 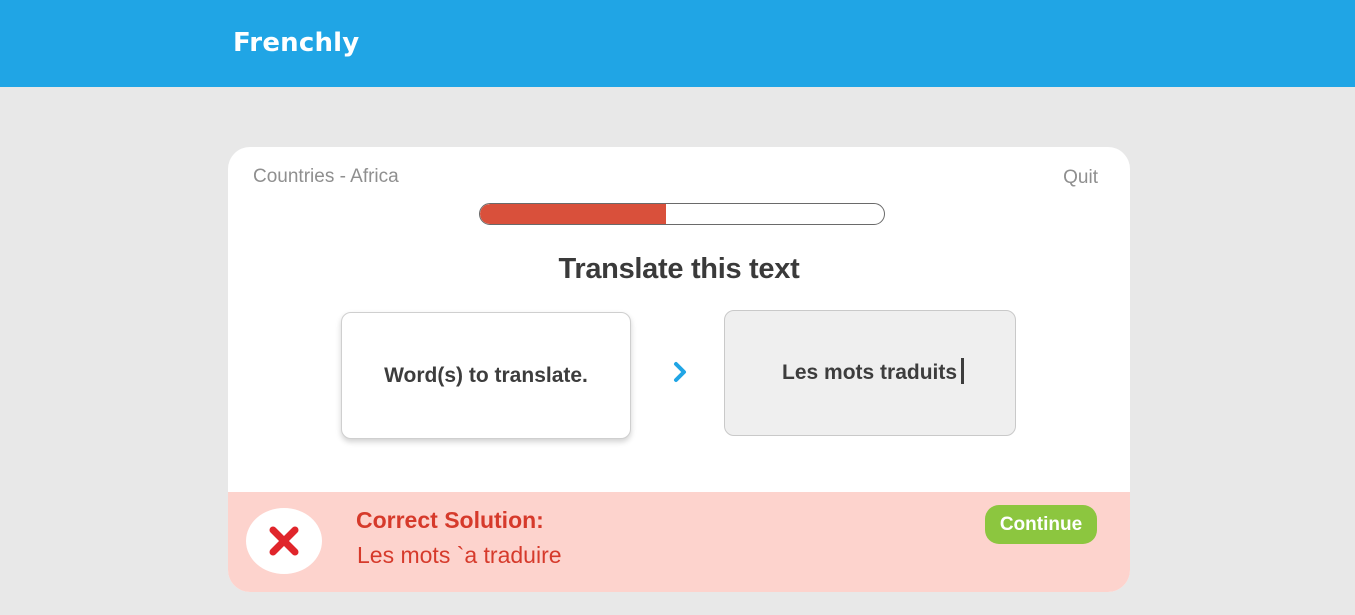 I want to click on source-text: Word(s) to translate., so click(x=486, y=375).